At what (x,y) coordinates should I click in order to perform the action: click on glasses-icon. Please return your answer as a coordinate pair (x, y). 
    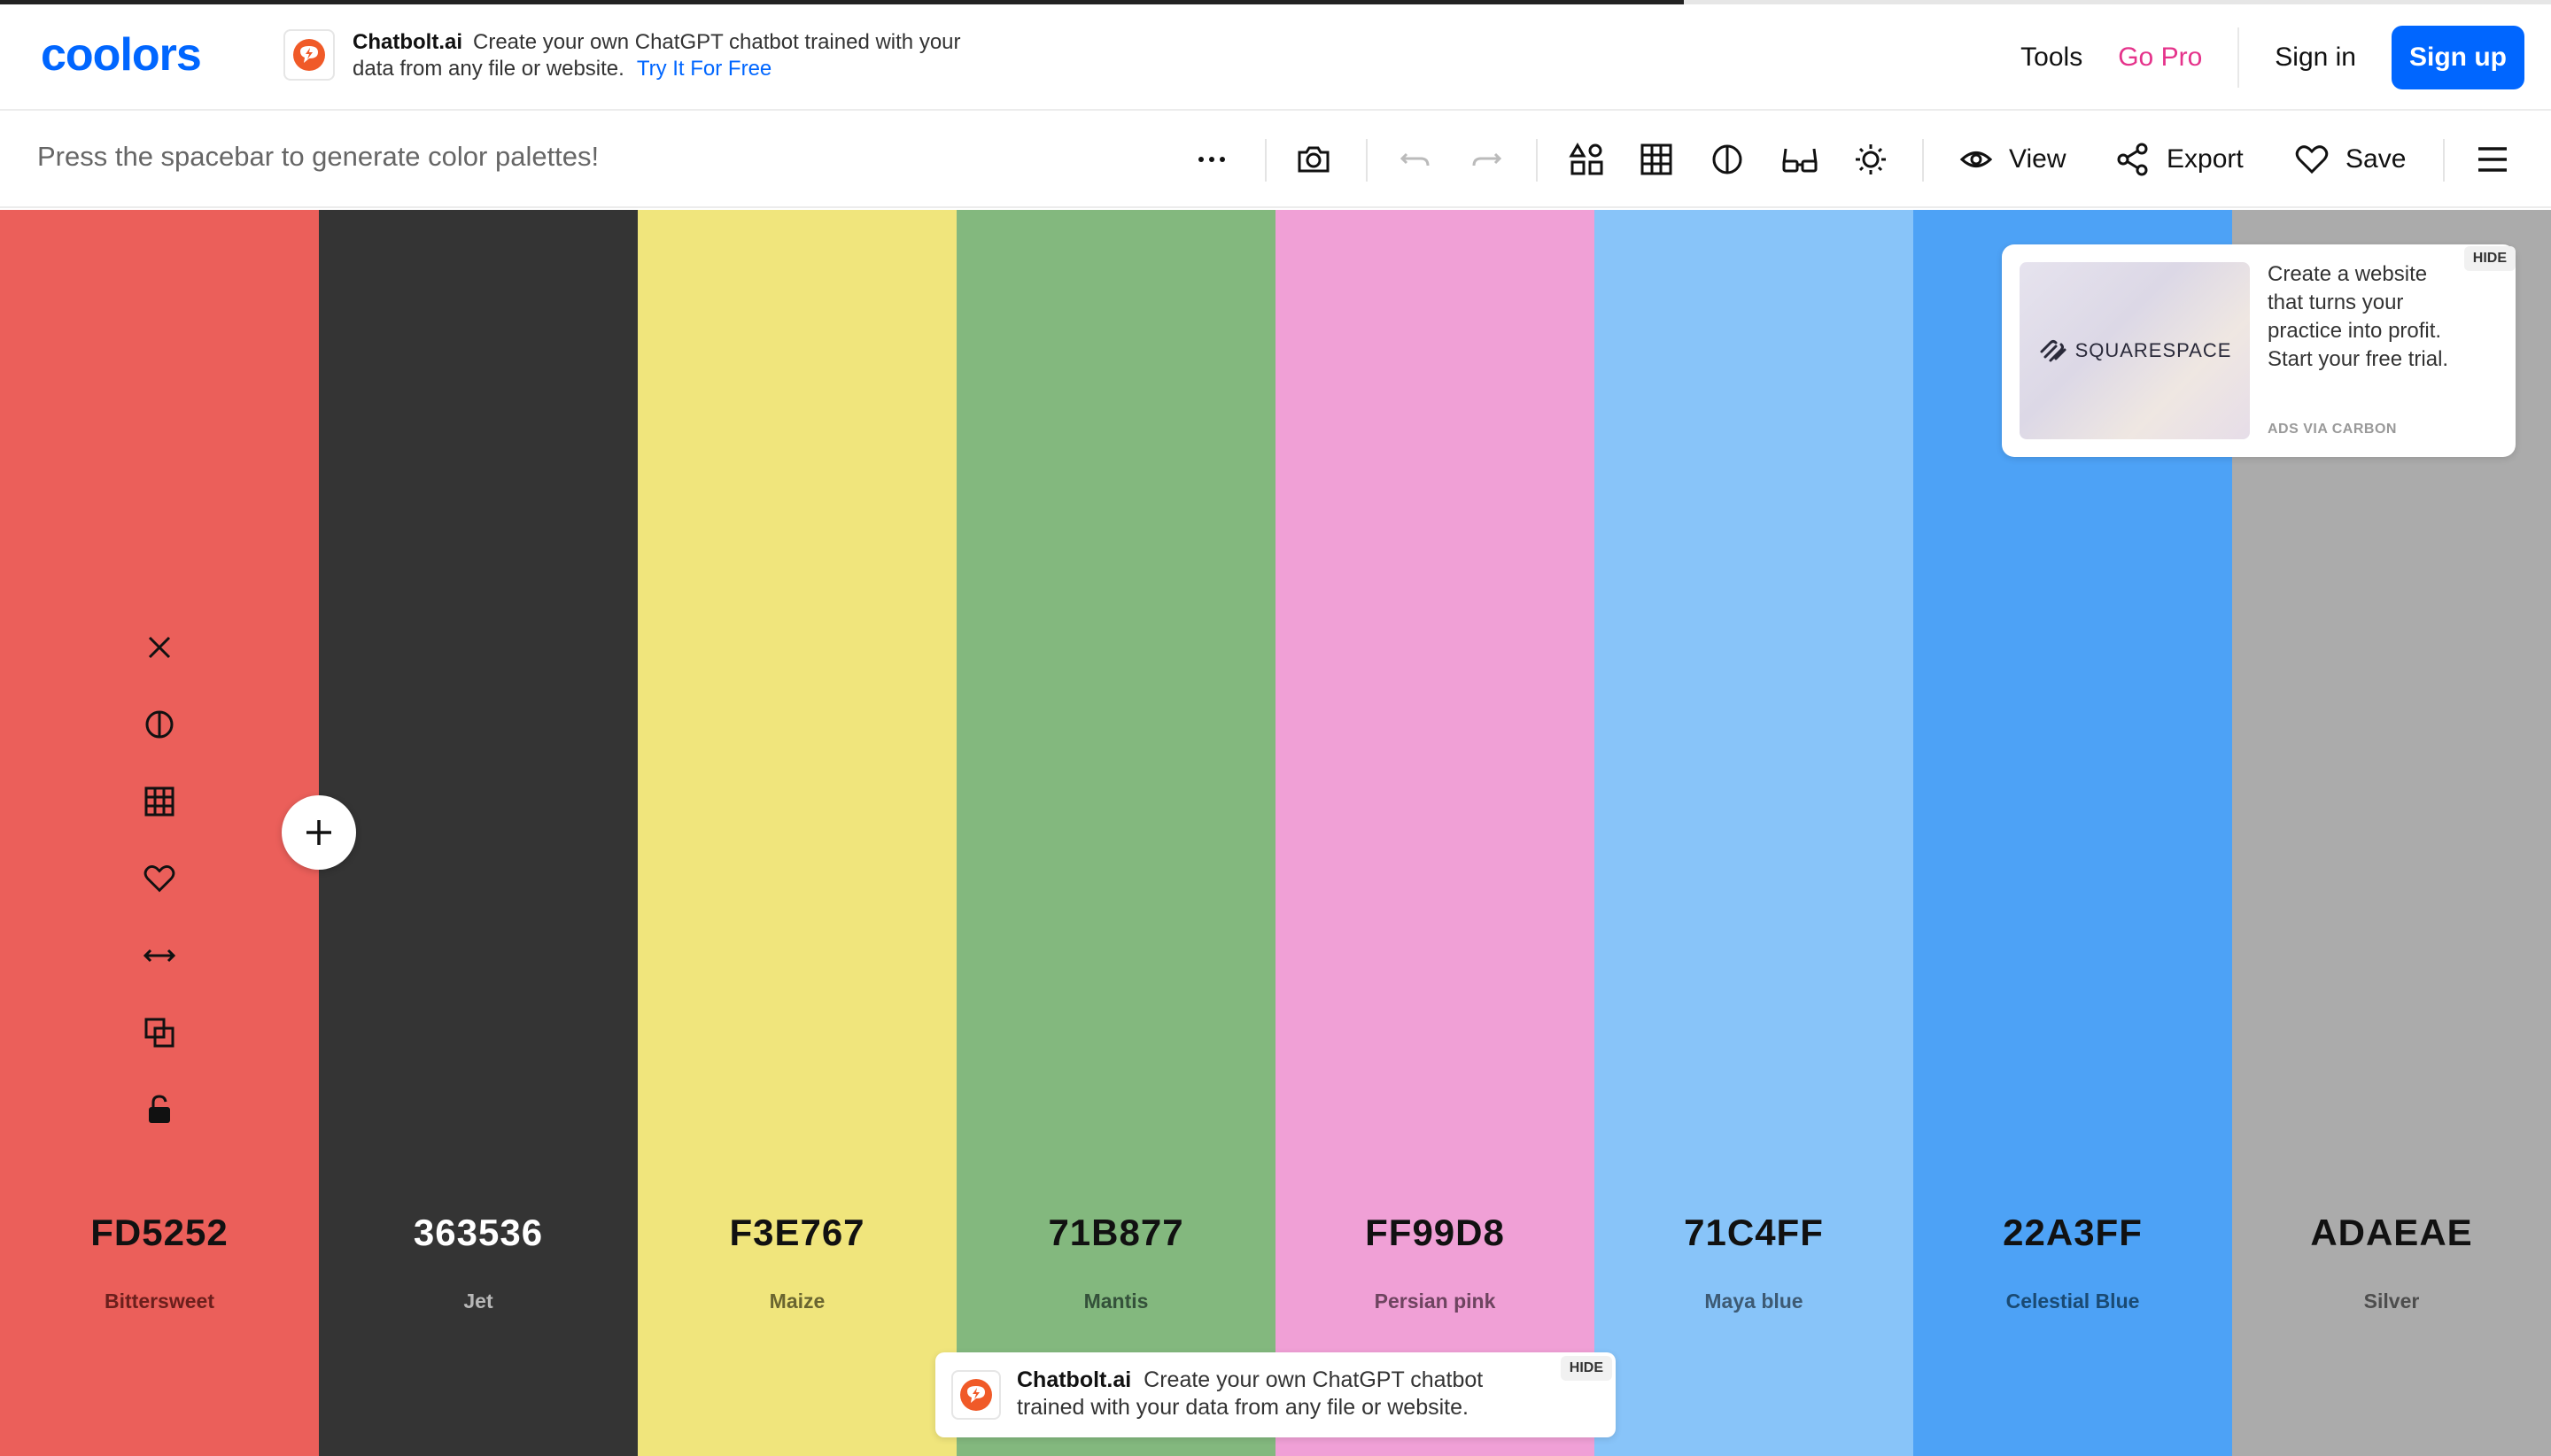
    Looking at the image, I should click on (1800, 161).